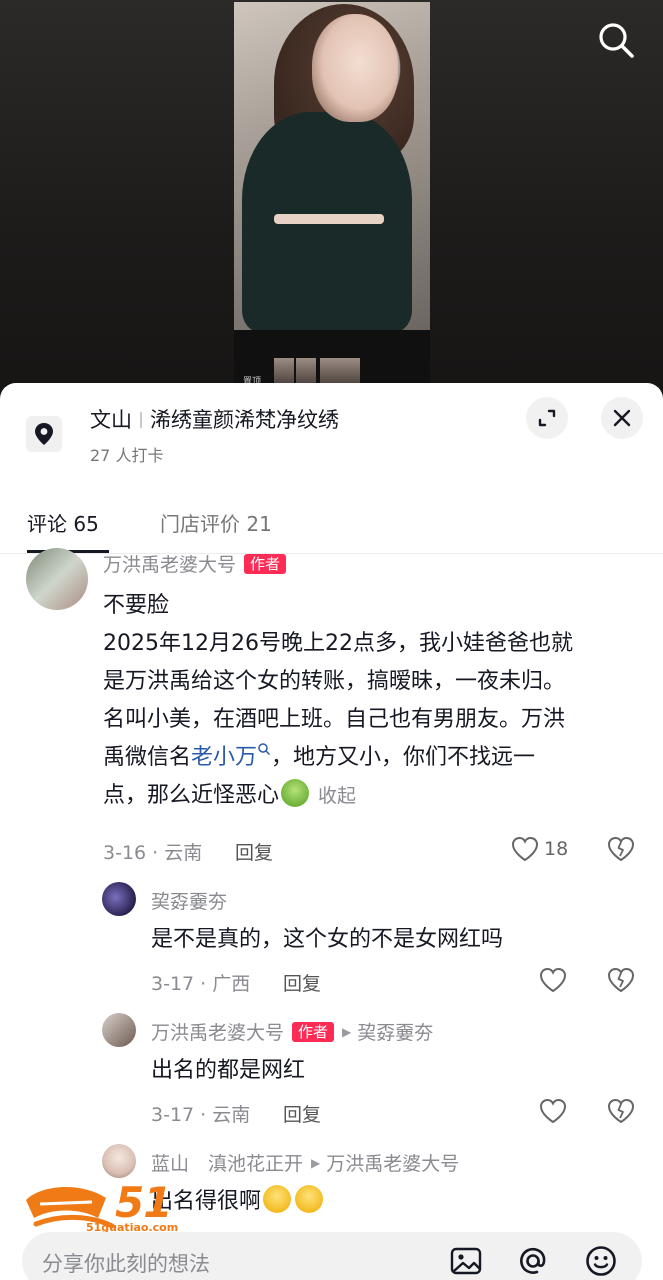  I want to click on comment-line: 不要脸, so click(136, 605).